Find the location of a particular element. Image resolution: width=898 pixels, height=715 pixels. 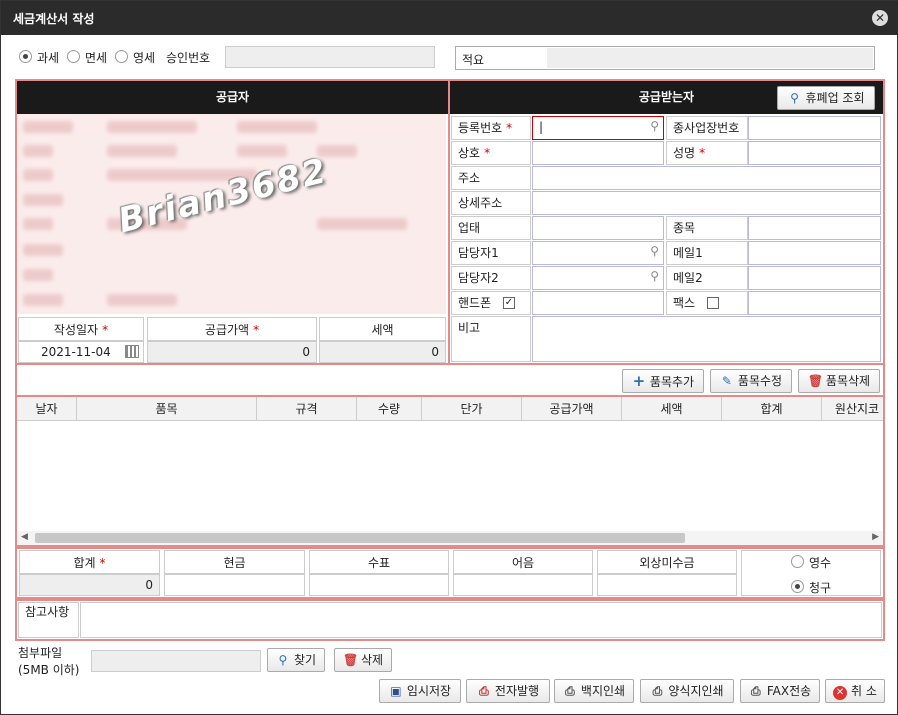

check-input is located at coordinates (379, 585).